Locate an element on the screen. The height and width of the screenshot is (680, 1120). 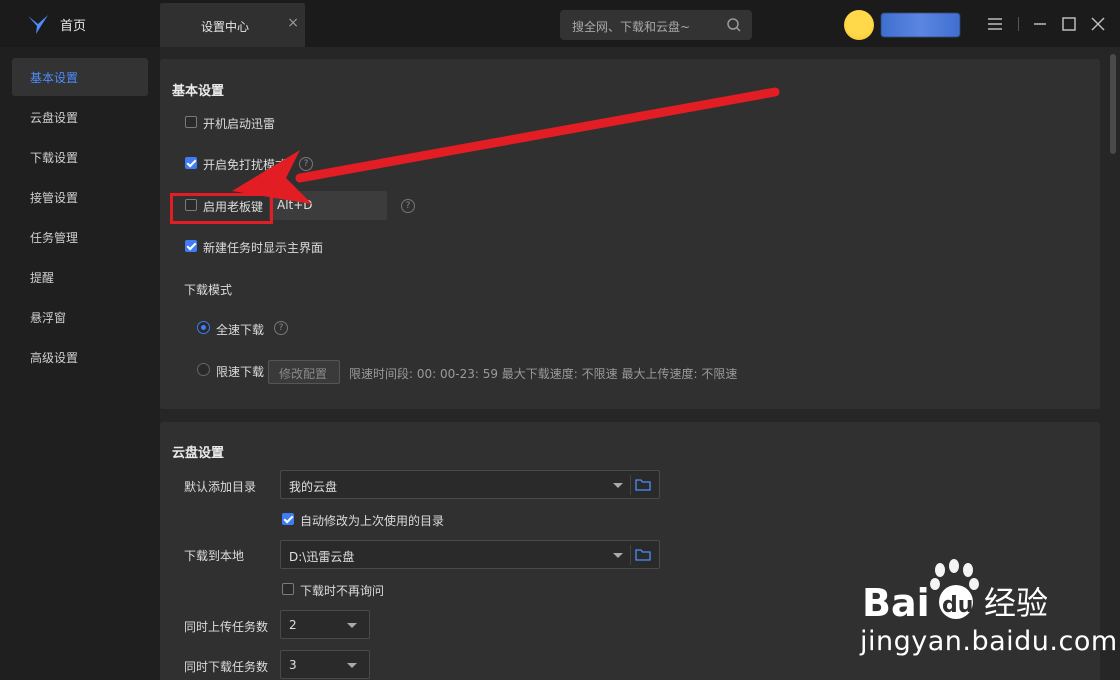
title-bar: 首页 设置中心 × 搜全网、下载和云盘~ is located at coordinates (560, 23).